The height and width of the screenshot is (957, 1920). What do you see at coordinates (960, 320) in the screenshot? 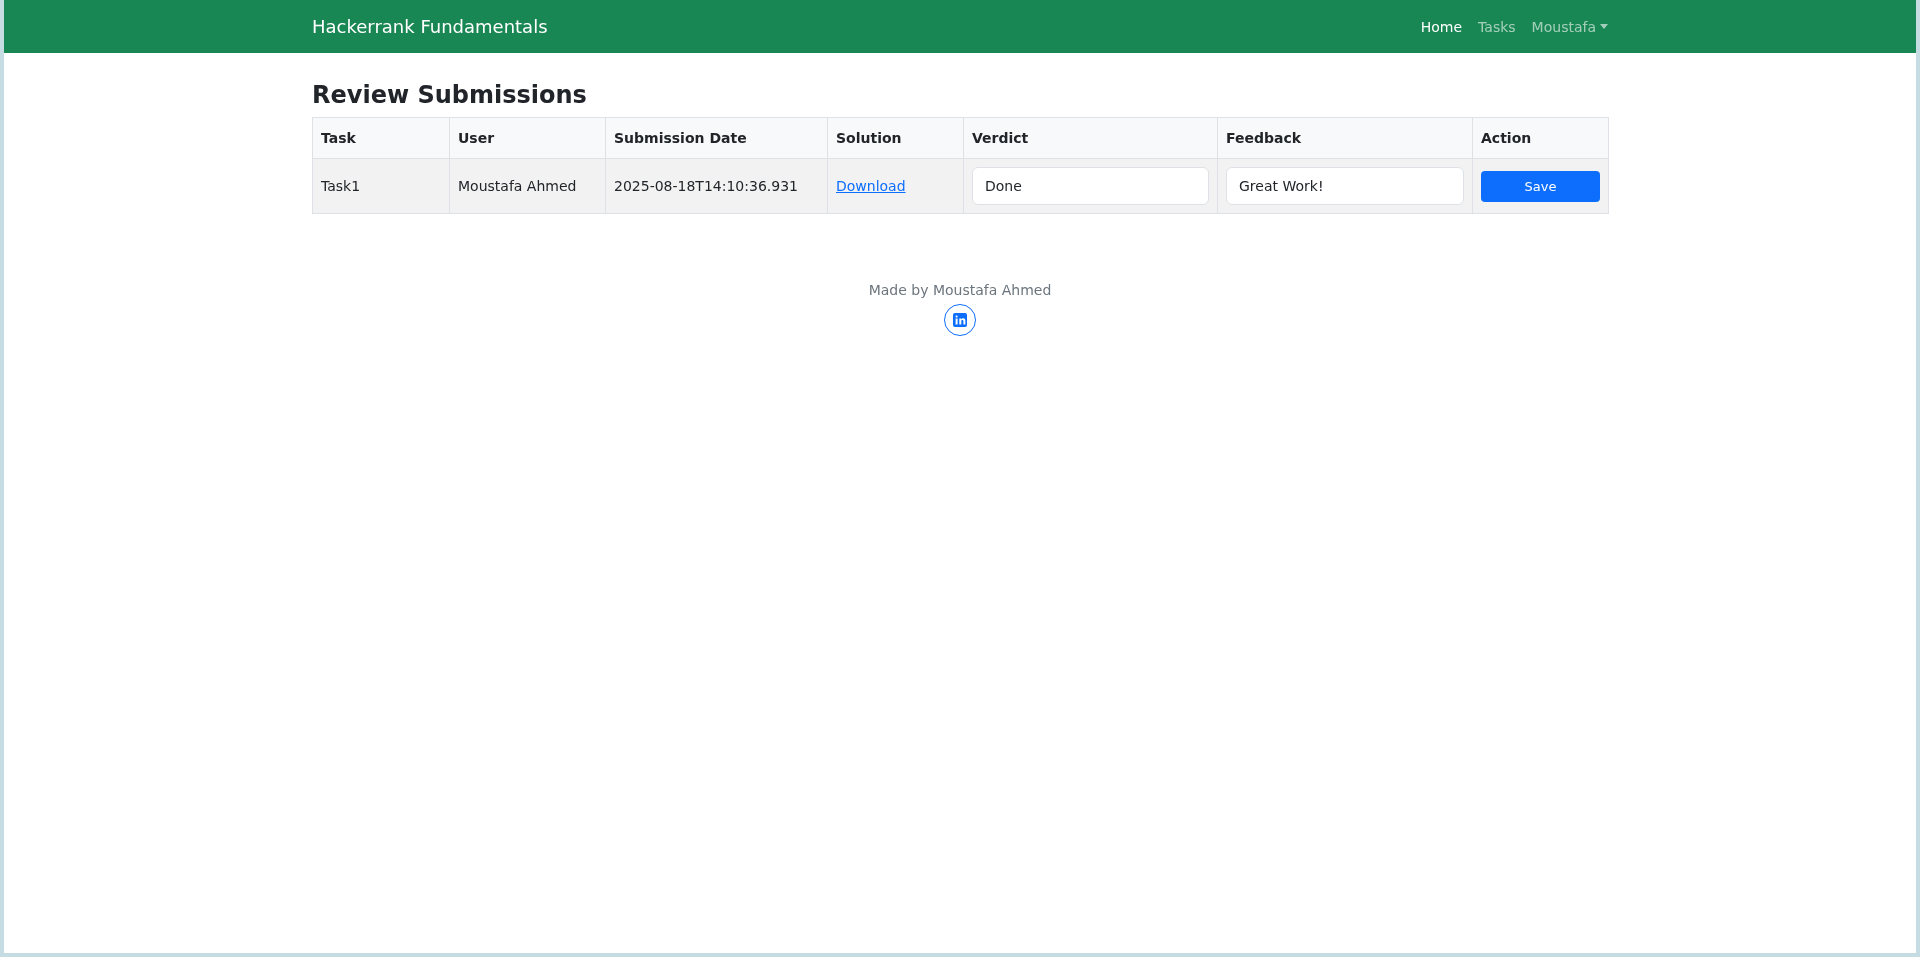
I see `linkedin-icon` at bounding box center [960, 320].